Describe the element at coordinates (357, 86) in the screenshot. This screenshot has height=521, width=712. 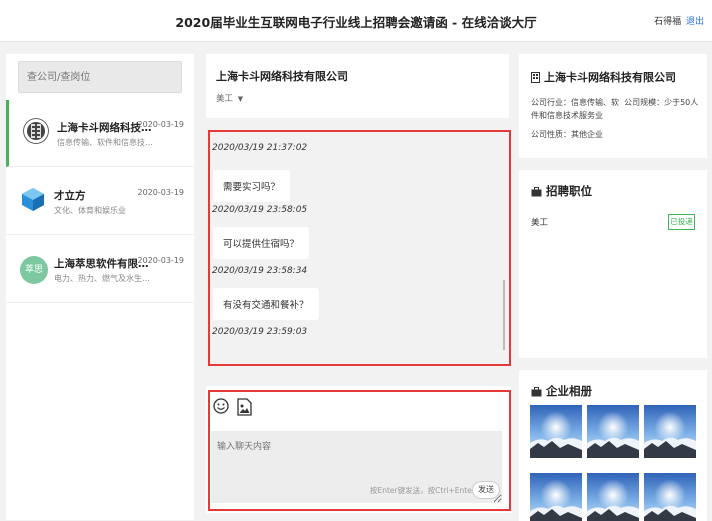
I see `chat-header: 上海卡斗网络科技有限公司 美工 ▼` at that location.